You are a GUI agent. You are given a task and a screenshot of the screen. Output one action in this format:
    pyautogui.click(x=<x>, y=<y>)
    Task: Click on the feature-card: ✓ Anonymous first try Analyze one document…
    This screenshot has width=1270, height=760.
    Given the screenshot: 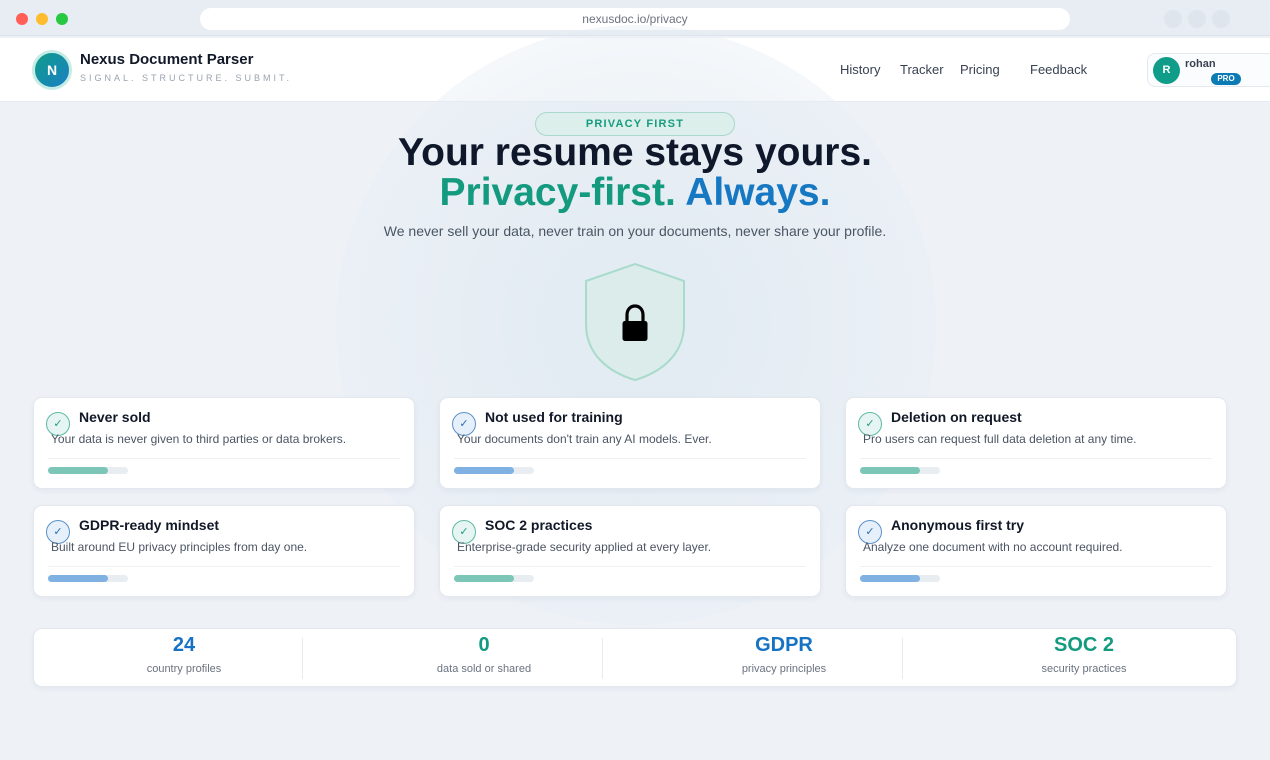 What is the action you would take?
    pyautogui.click(x=1036, y=551)
    